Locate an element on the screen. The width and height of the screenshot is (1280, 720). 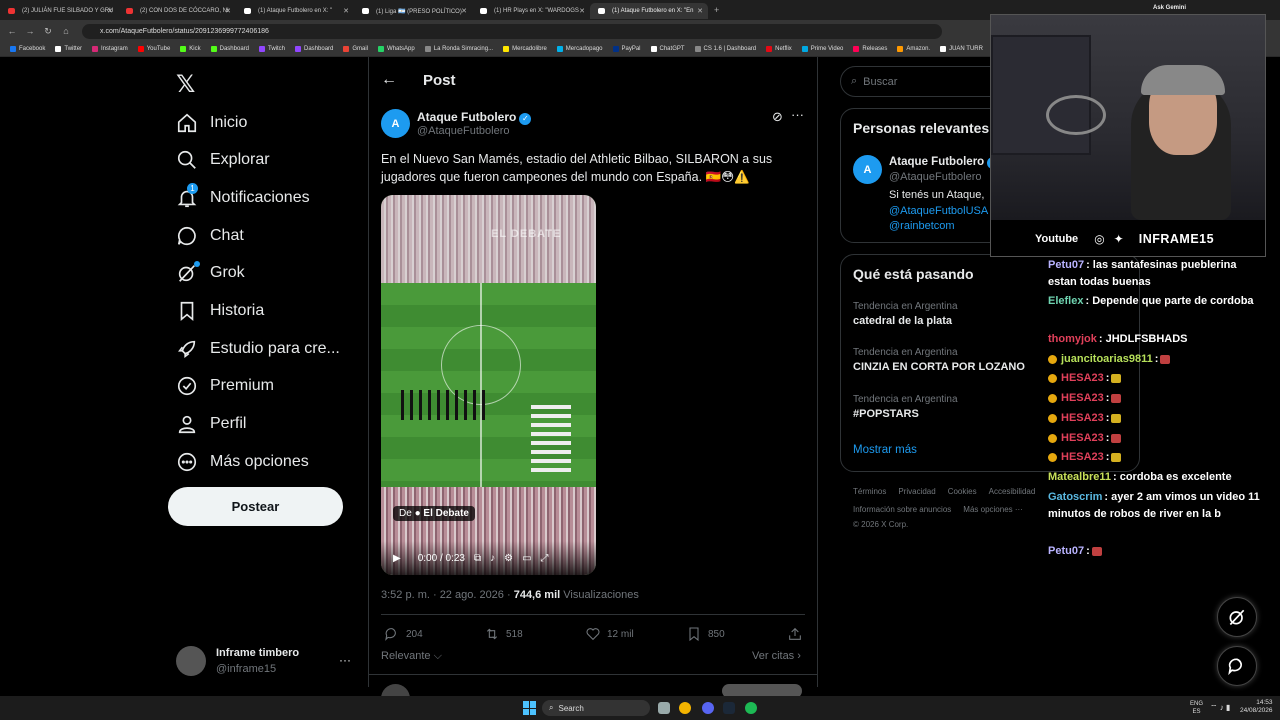
sidebar-item-perfil: Perfil is located at coordinates (211, 424).